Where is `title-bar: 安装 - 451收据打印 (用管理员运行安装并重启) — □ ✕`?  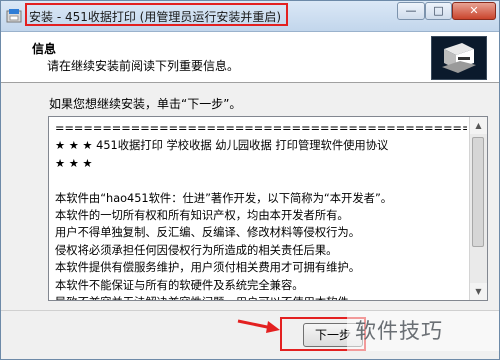 title-bar: 安装 - 451收据打印 (用管理员运行安装并重启) — □ ✕ is located at coordinates (250, 16).